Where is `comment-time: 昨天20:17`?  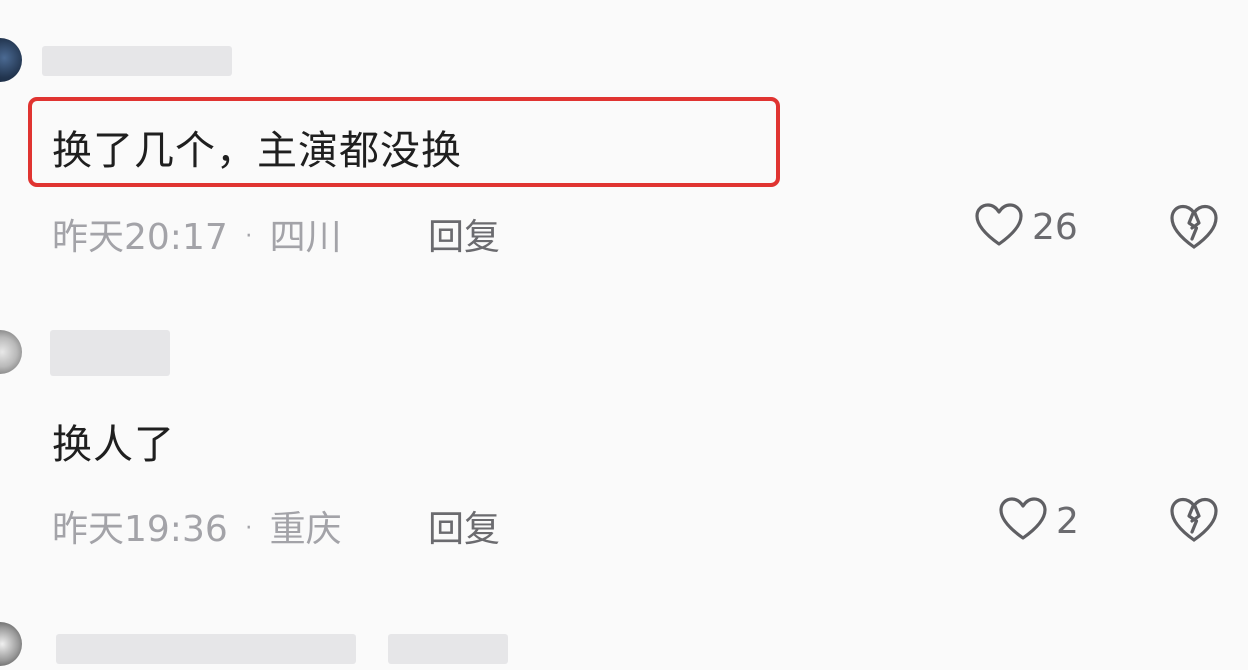 comment-time: 昨天20:17 is located at coordinates (140, 237).